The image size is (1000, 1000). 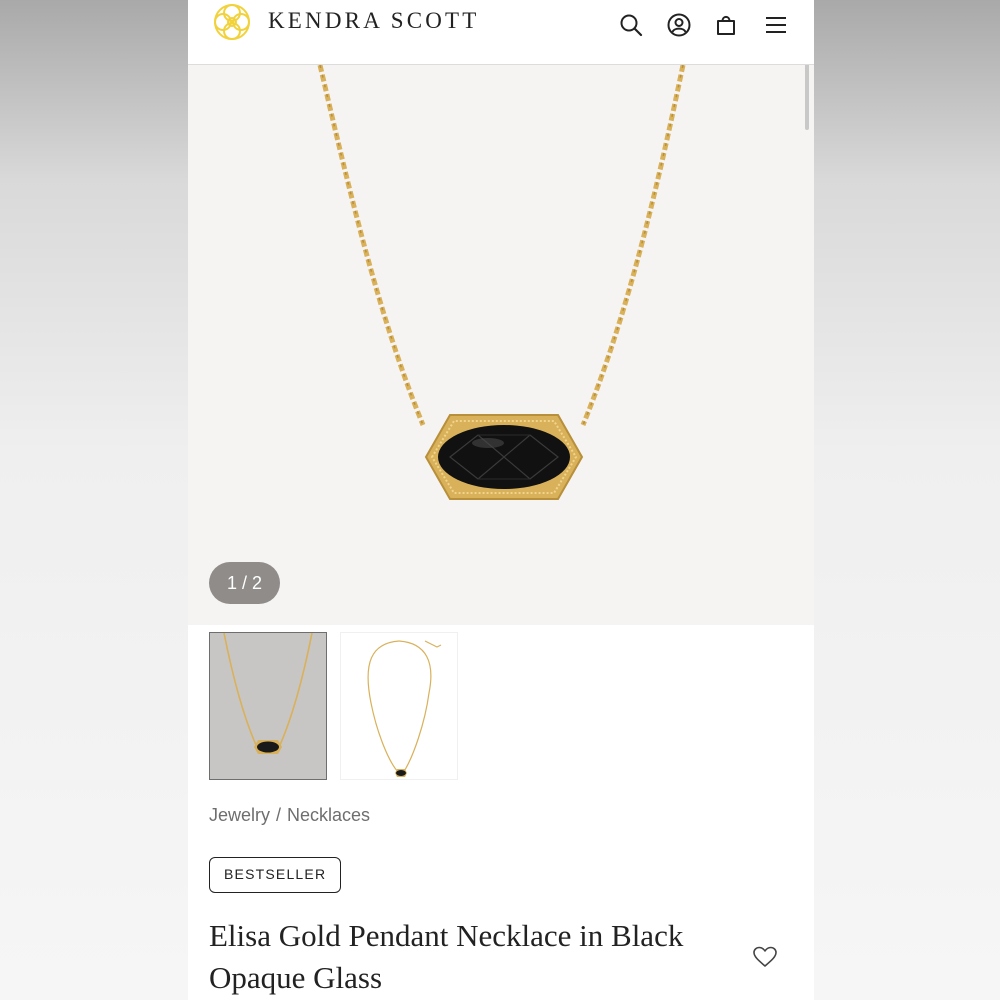 What do you see at coordinates (374, 21) in the screenshot?
I see `brand-name: KENDRA SCOTT` at bounding box center [374, 21].